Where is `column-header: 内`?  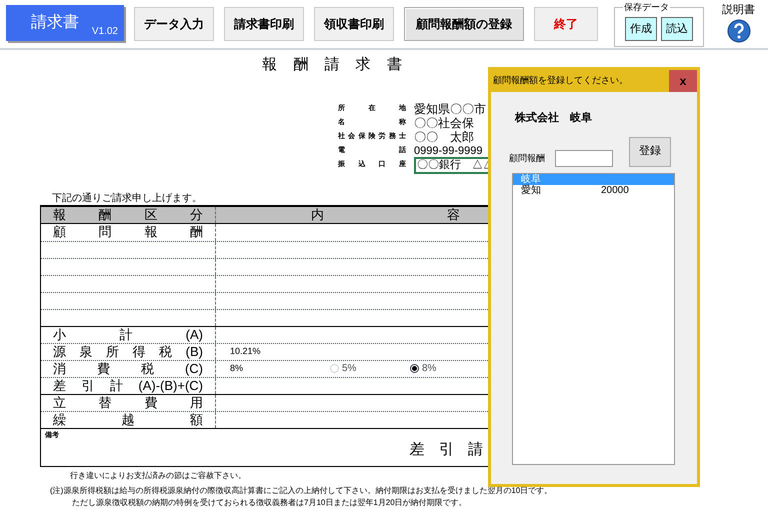
column-header: 内 is located at coordinates (317, 215).